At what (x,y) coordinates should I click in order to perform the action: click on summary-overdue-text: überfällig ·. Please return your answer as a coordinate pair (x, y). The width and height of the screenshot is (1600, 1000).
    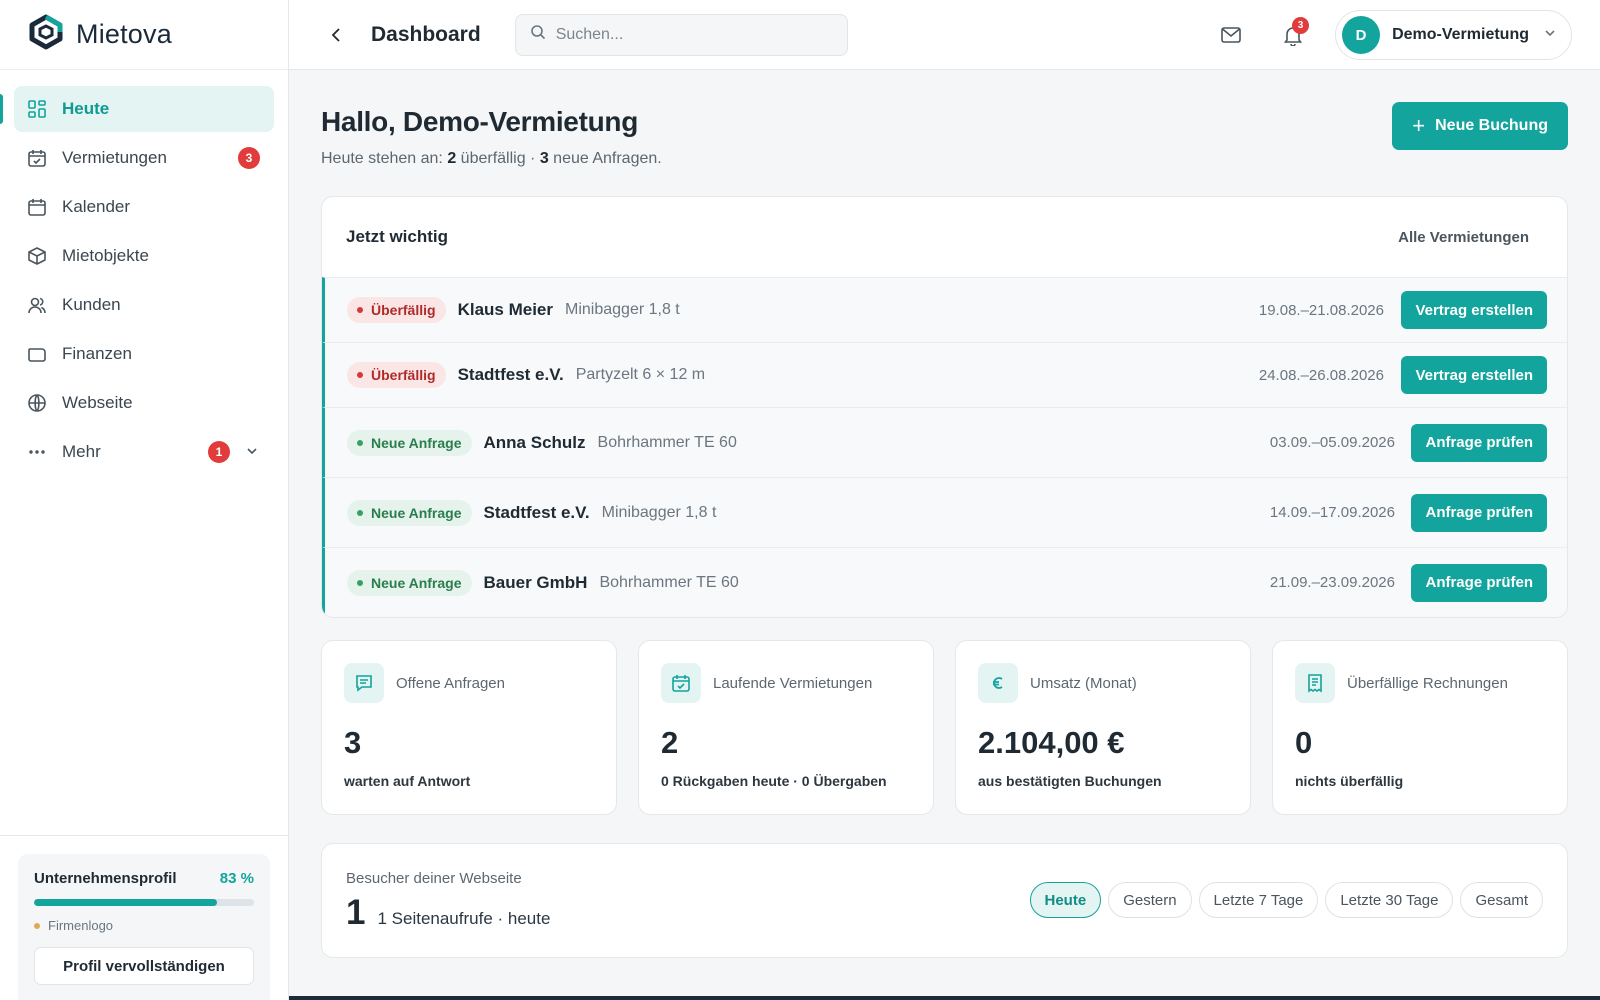
    Looking at the image, I should click on (498, 158).